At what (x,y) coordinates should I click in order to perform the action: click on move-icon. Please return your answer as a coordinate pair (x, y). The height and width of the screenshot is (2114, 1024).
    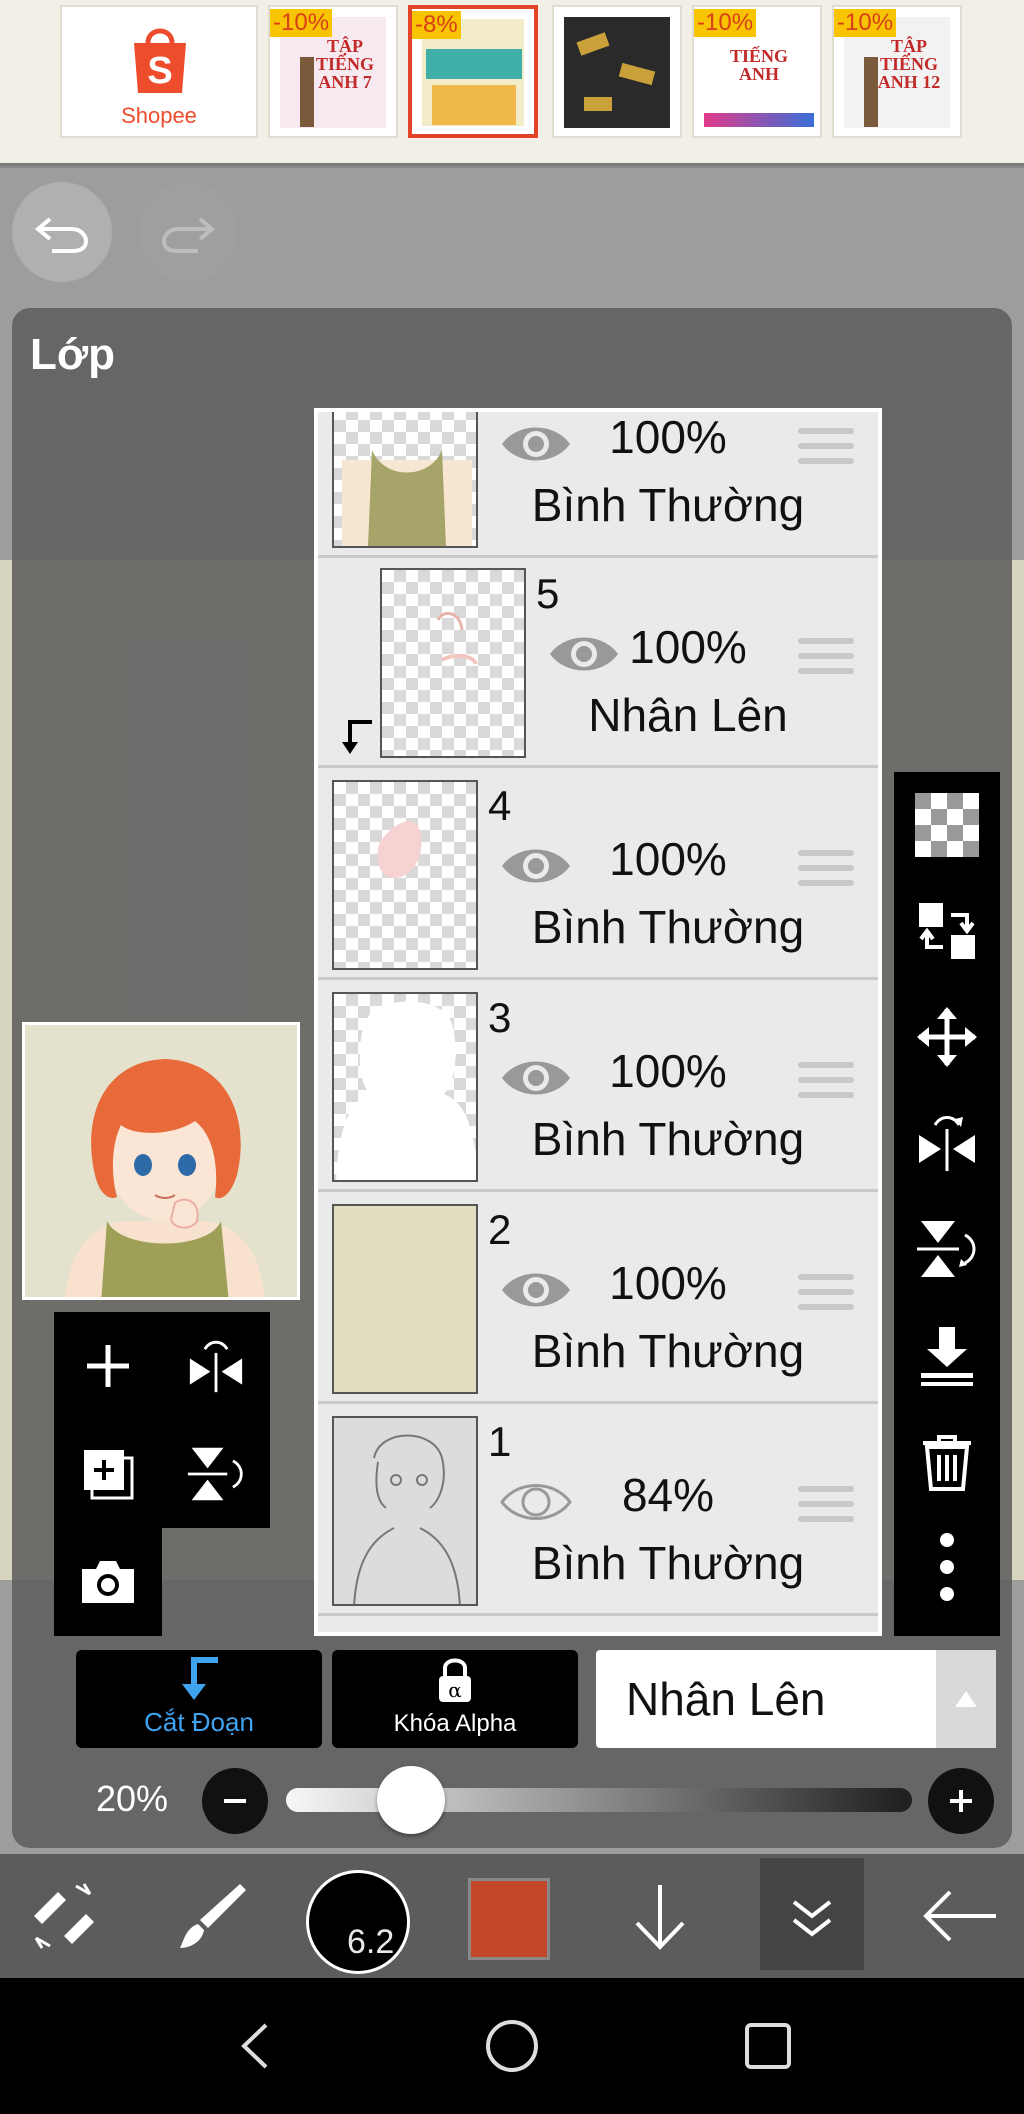
    Looking at the image, I should click on (947, 1037).